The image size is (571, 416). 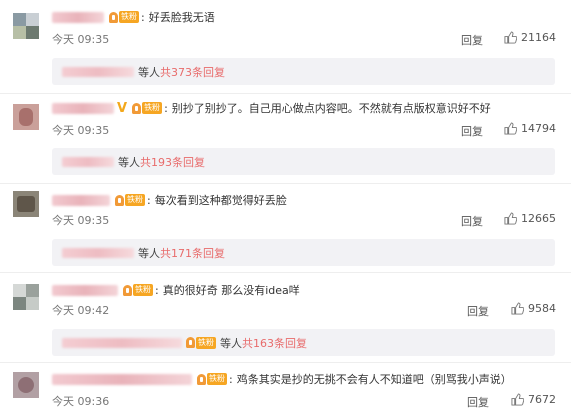 What do you see at coordinates (192, 253) in the screenshot?
I see `reply-count-link: 共171条回复` at bounding box center [192, 253].